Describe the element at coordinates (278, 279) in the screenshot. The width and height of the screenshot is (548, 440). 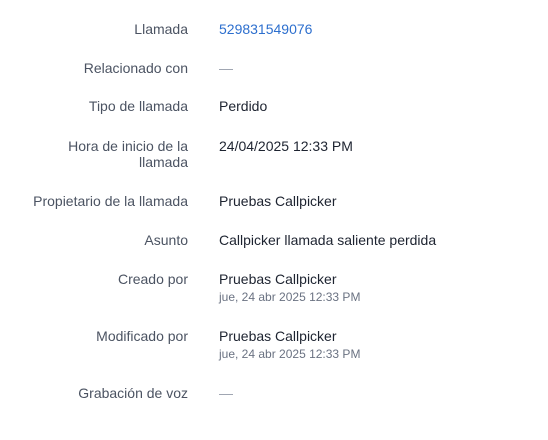
I see `creado-por-name: Pruebas Callpicker` at that location.